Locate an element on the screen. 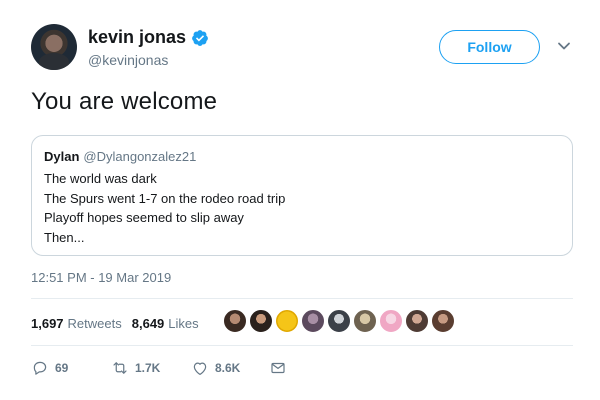 Image resolution: width=600 pixels, height=400 pixels. engagement-stats: 1,697 Retweets 8,649 Likes is located at coordinates (115, 323).